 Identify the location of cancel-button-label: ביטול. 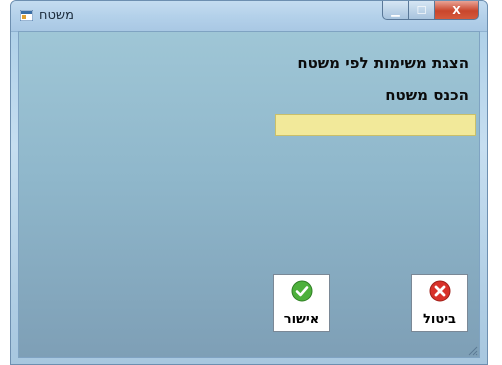
(439, 319).